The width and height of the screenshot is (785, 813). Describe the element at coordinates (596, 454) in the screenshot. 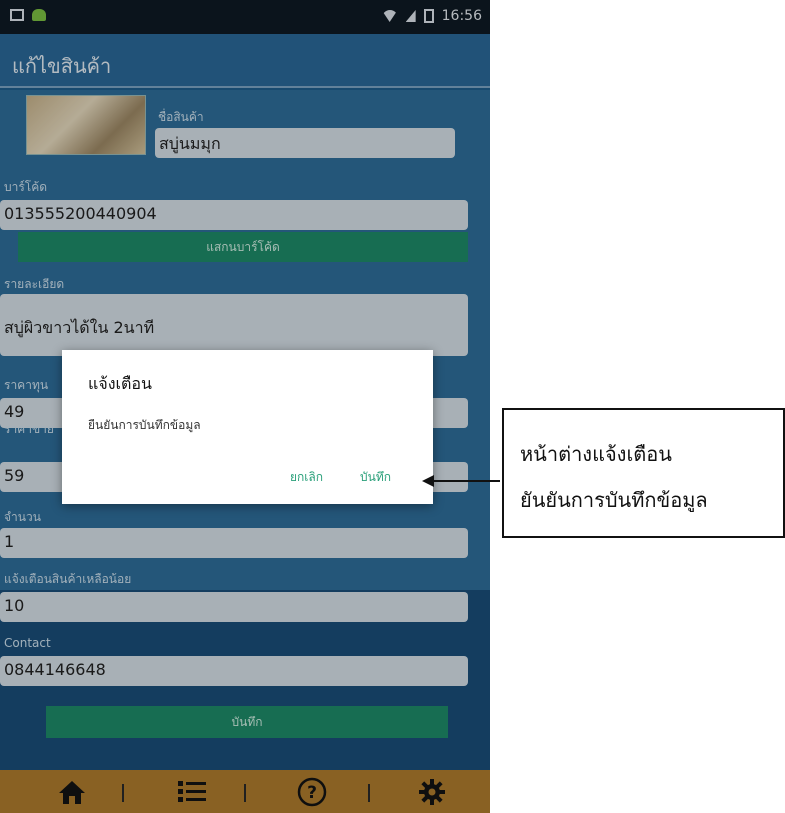

I see `callout-line-1: หน้าต่างแจ้งเตือน` at that location.